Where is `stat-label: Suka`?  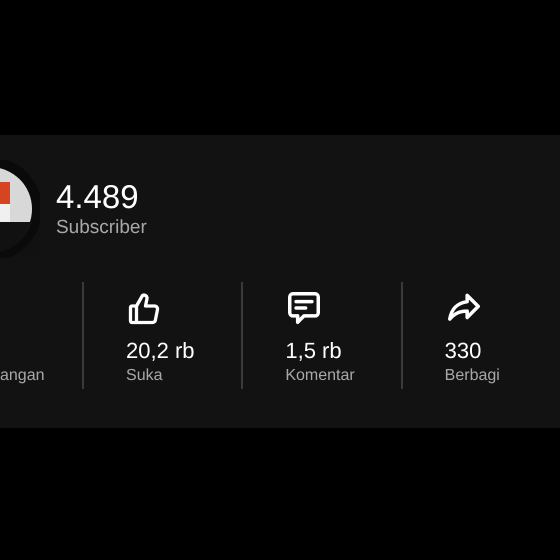
stat-label: Suka is located at coordinates (145, 376).